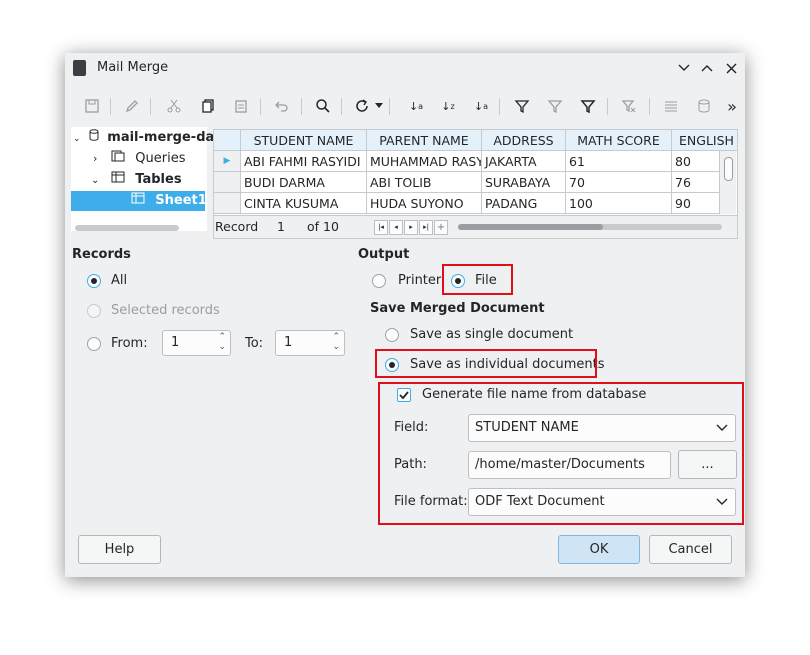  What do you see at coordinates (379, 106) in the screenshot?
I see `refresh-dropdown-icon` at bounding box center [379, 106].